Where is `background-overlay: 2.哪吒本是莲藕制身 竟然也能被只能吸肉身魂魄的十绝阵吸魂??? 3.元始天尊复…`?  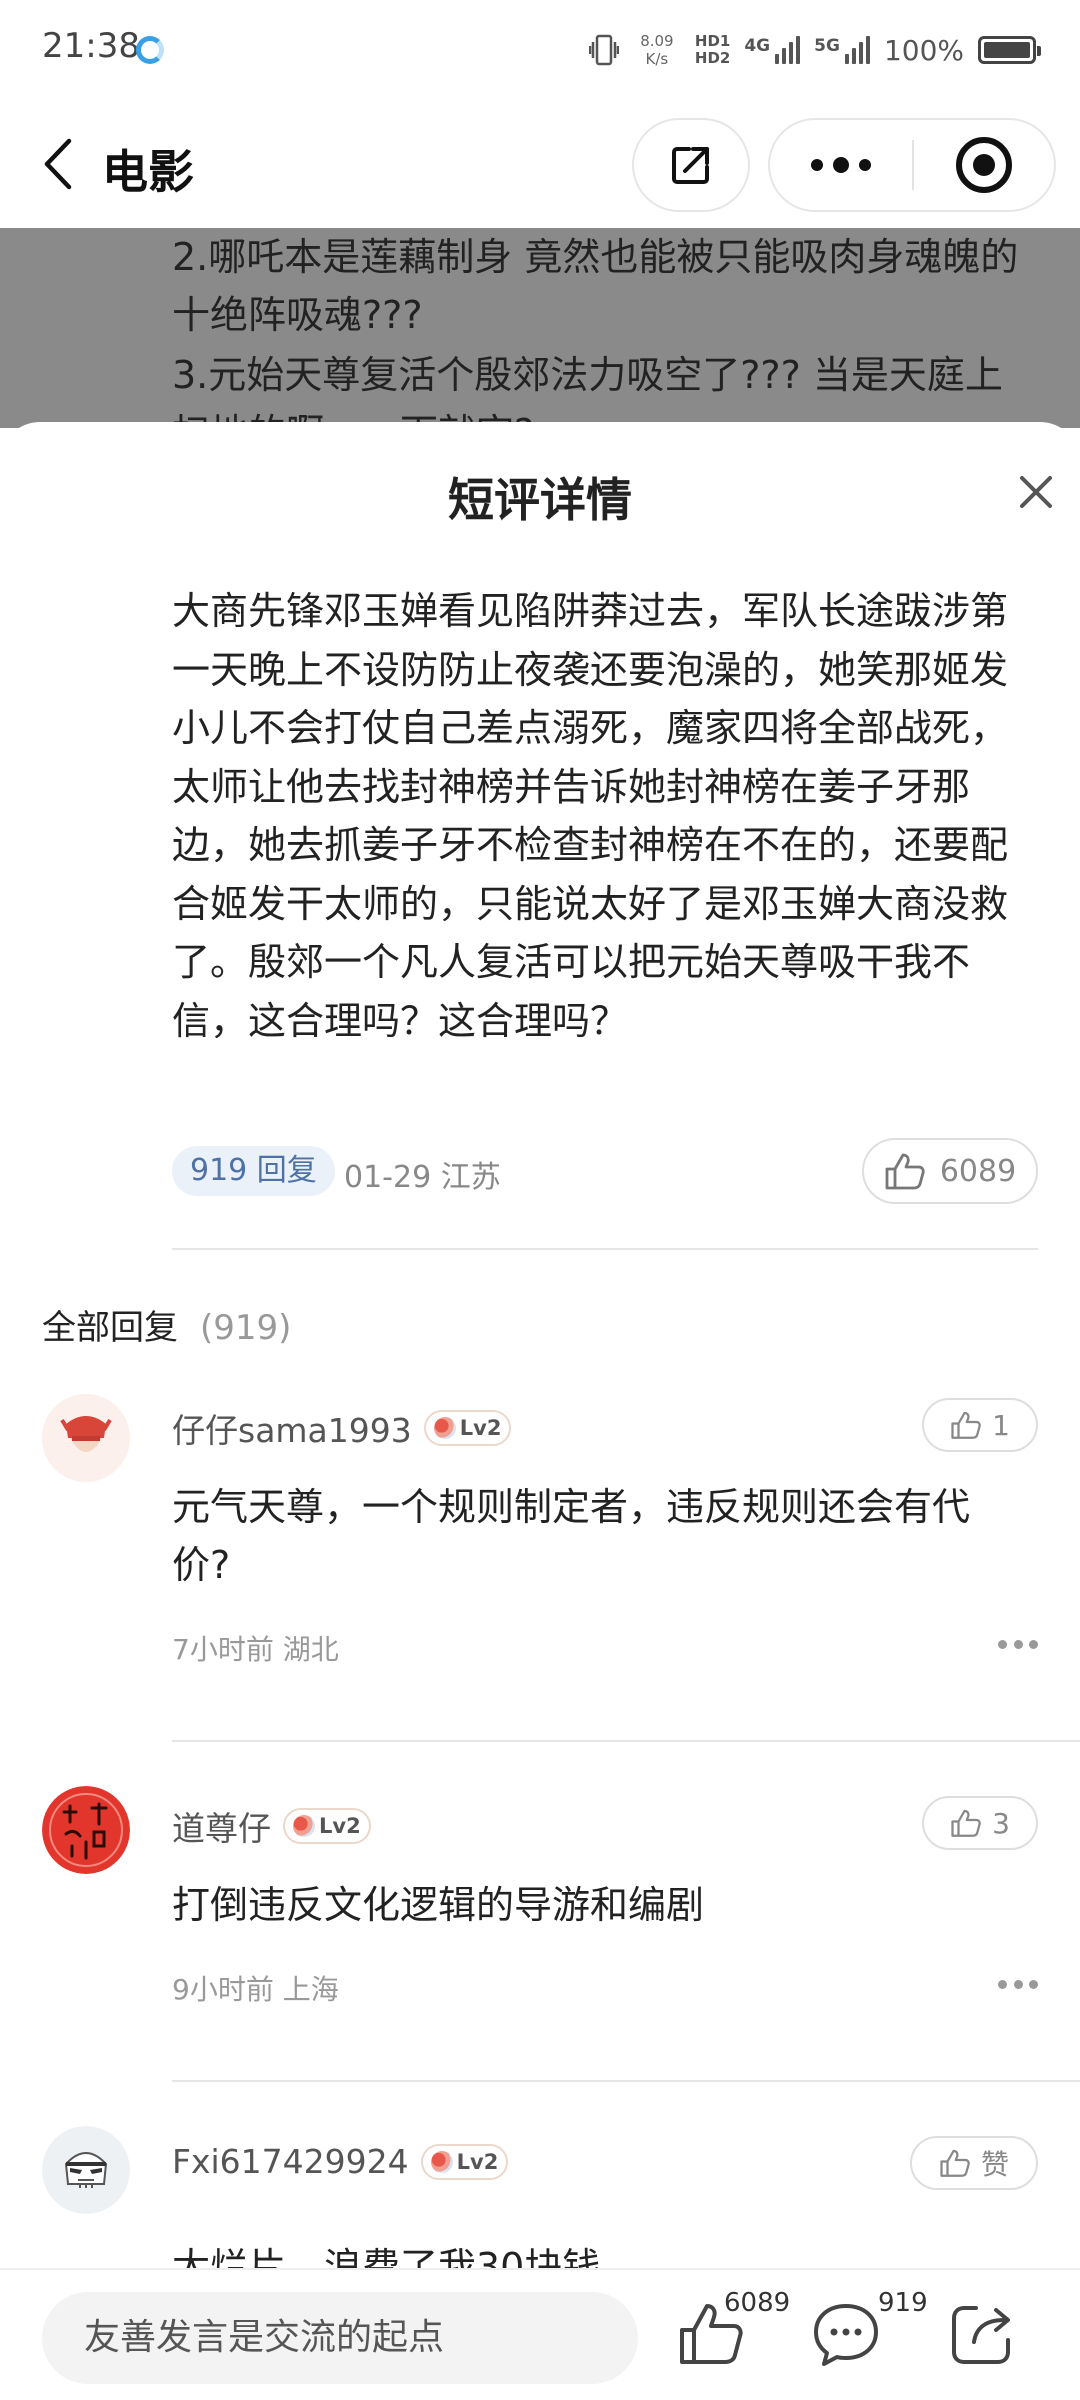 background-overlay: 2.哪吒本是莲藕制身 竟然也能被只能吸肉身魂魄的十绝阵吸魂??? 3.元始天尊复… is located at coordinates (540, 328).